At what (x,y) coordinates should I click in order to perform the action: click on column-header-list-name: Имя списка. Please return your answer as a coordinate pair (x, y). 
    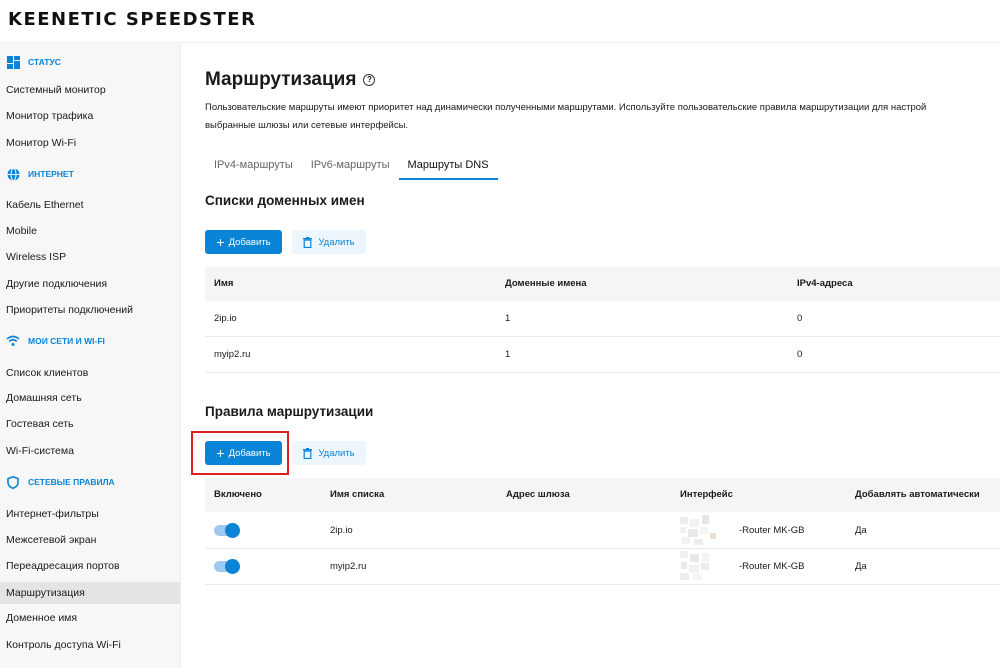
    Looking at the image, I should click on (357, 495).